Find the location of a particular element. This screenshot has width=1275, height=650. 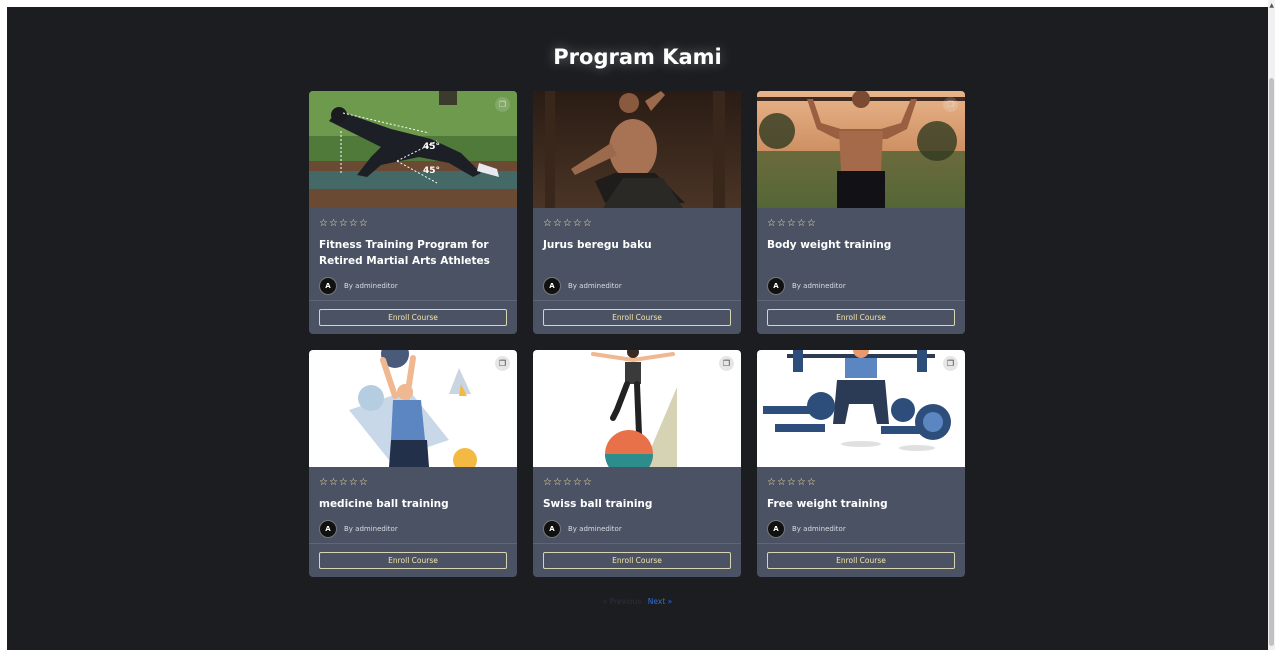

swiss-ball-image is located at coordinates (637, 408).